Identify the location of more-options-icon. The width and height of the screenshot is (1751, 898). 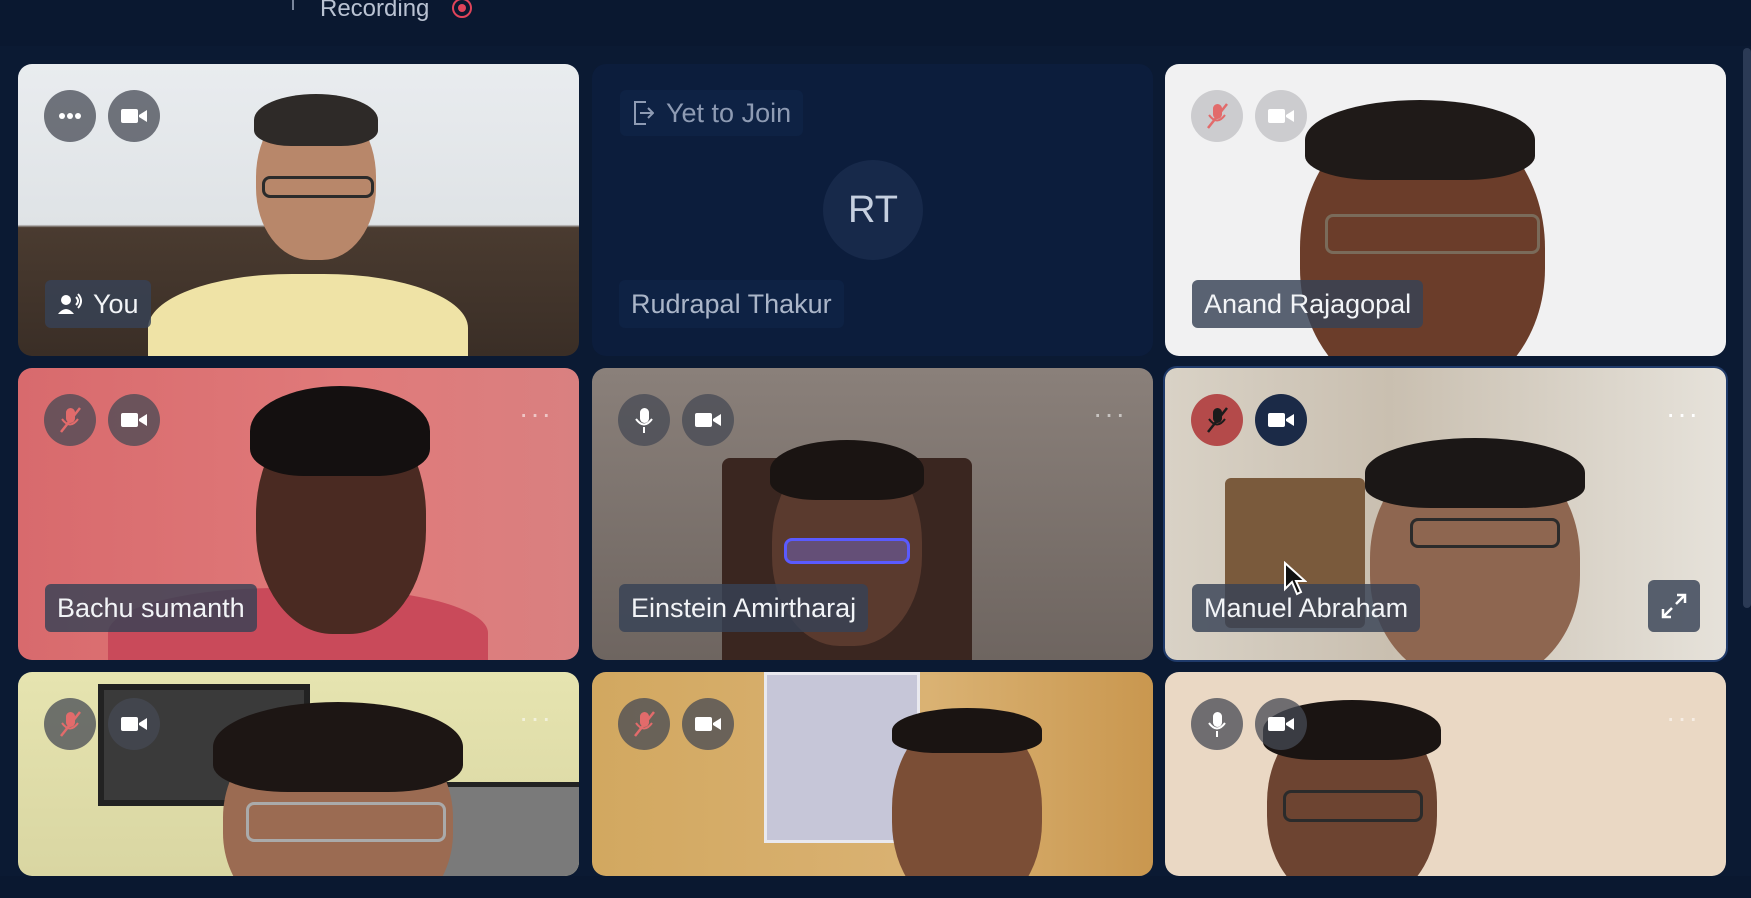
(70, 116).